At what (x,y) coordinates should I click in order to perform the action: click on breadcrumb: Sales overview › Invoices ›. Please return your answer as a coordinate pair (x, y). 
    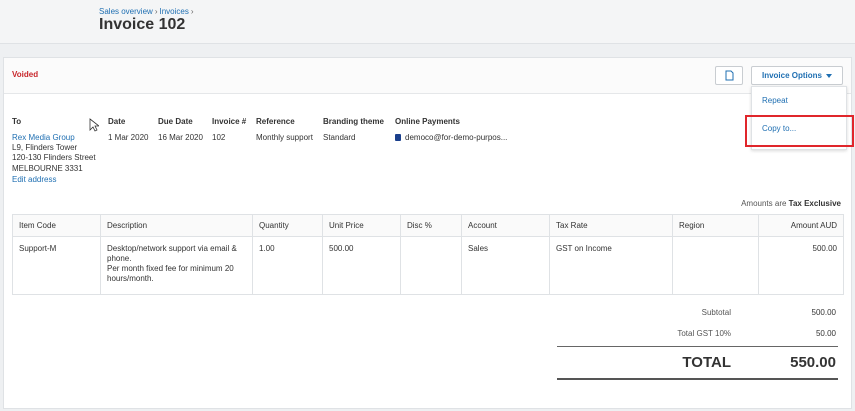
    Looking at the image, I should click on (147, 11).